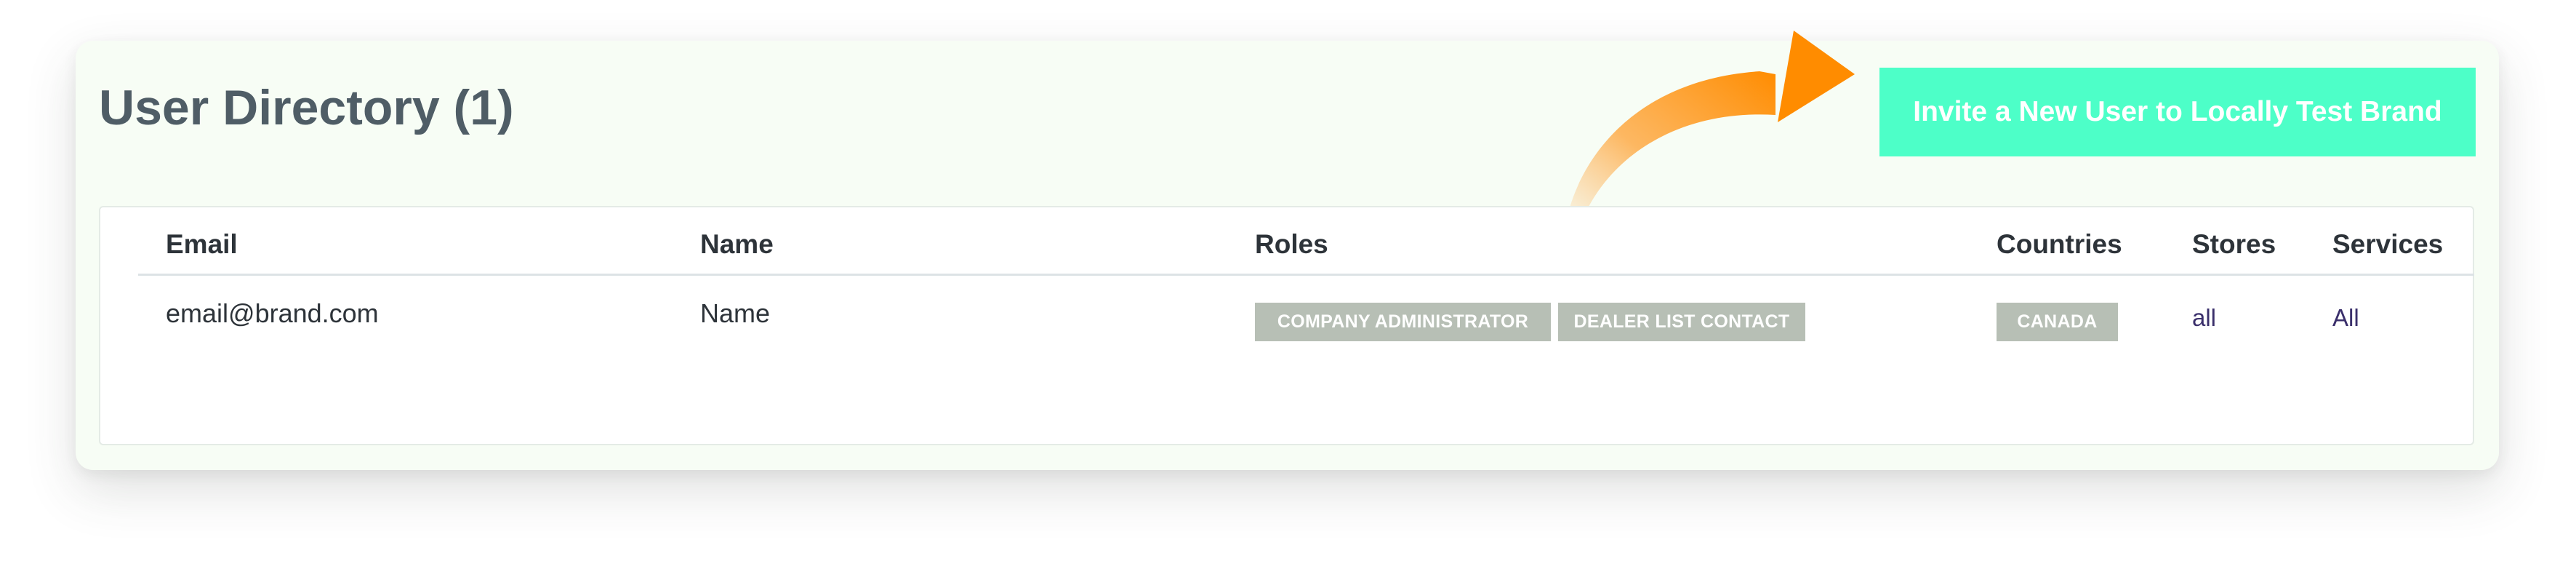 Image resolution: width=2576 pixels, height=585 pixels. What do you see at coordinates (2177, 112) in the screenshot?
I see `invite-user-button: Invite a New User to Locally Test Brand` at bounding box center [2177, 112].